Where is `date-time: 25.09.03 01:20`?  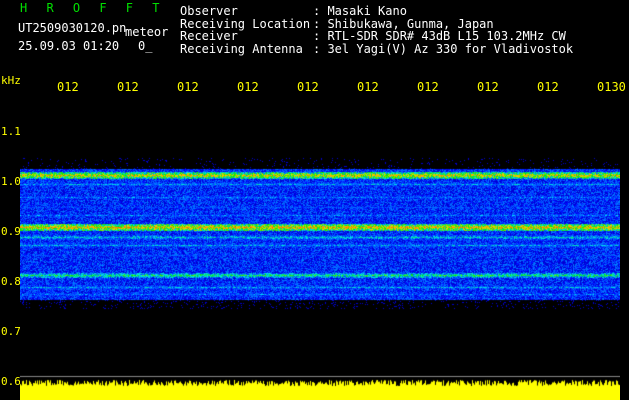 date-time: 25.09.03 01:20 is located at coordinates (69, 46).